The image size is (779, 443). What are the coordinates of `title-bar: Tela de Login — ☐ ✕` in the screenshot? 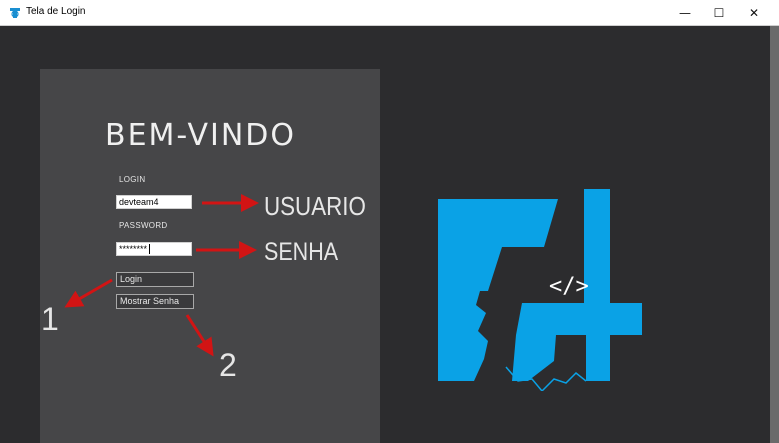 It's located at (389, 13).